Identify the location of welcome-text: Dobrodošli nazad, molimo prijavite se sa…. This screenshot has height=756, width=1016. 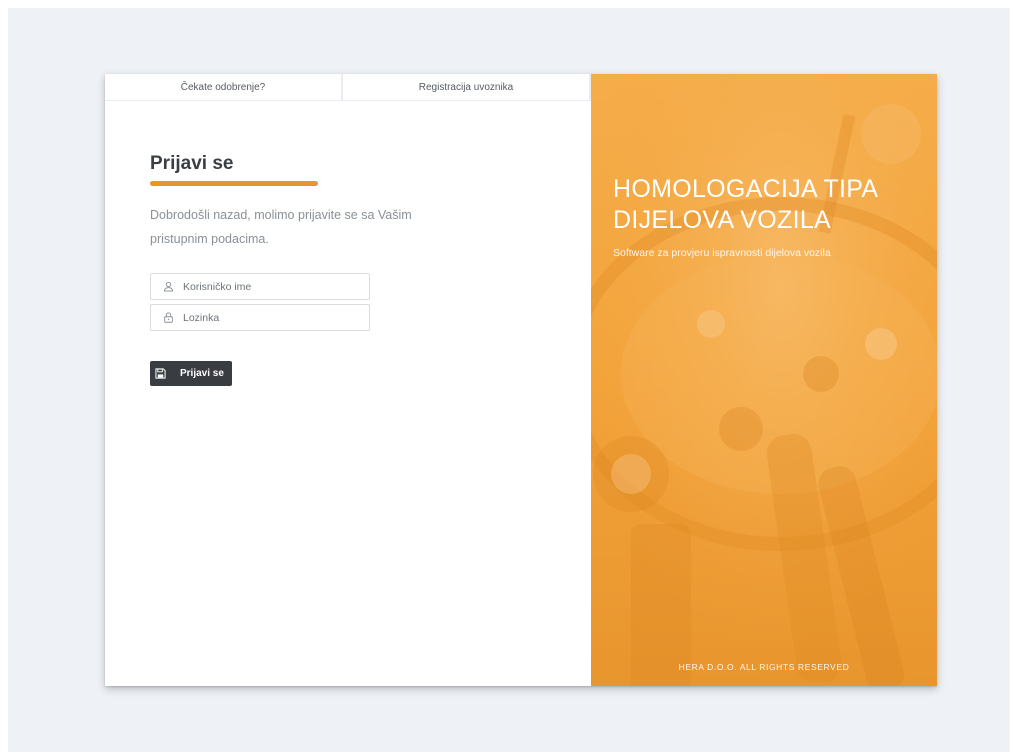
(281, 227).